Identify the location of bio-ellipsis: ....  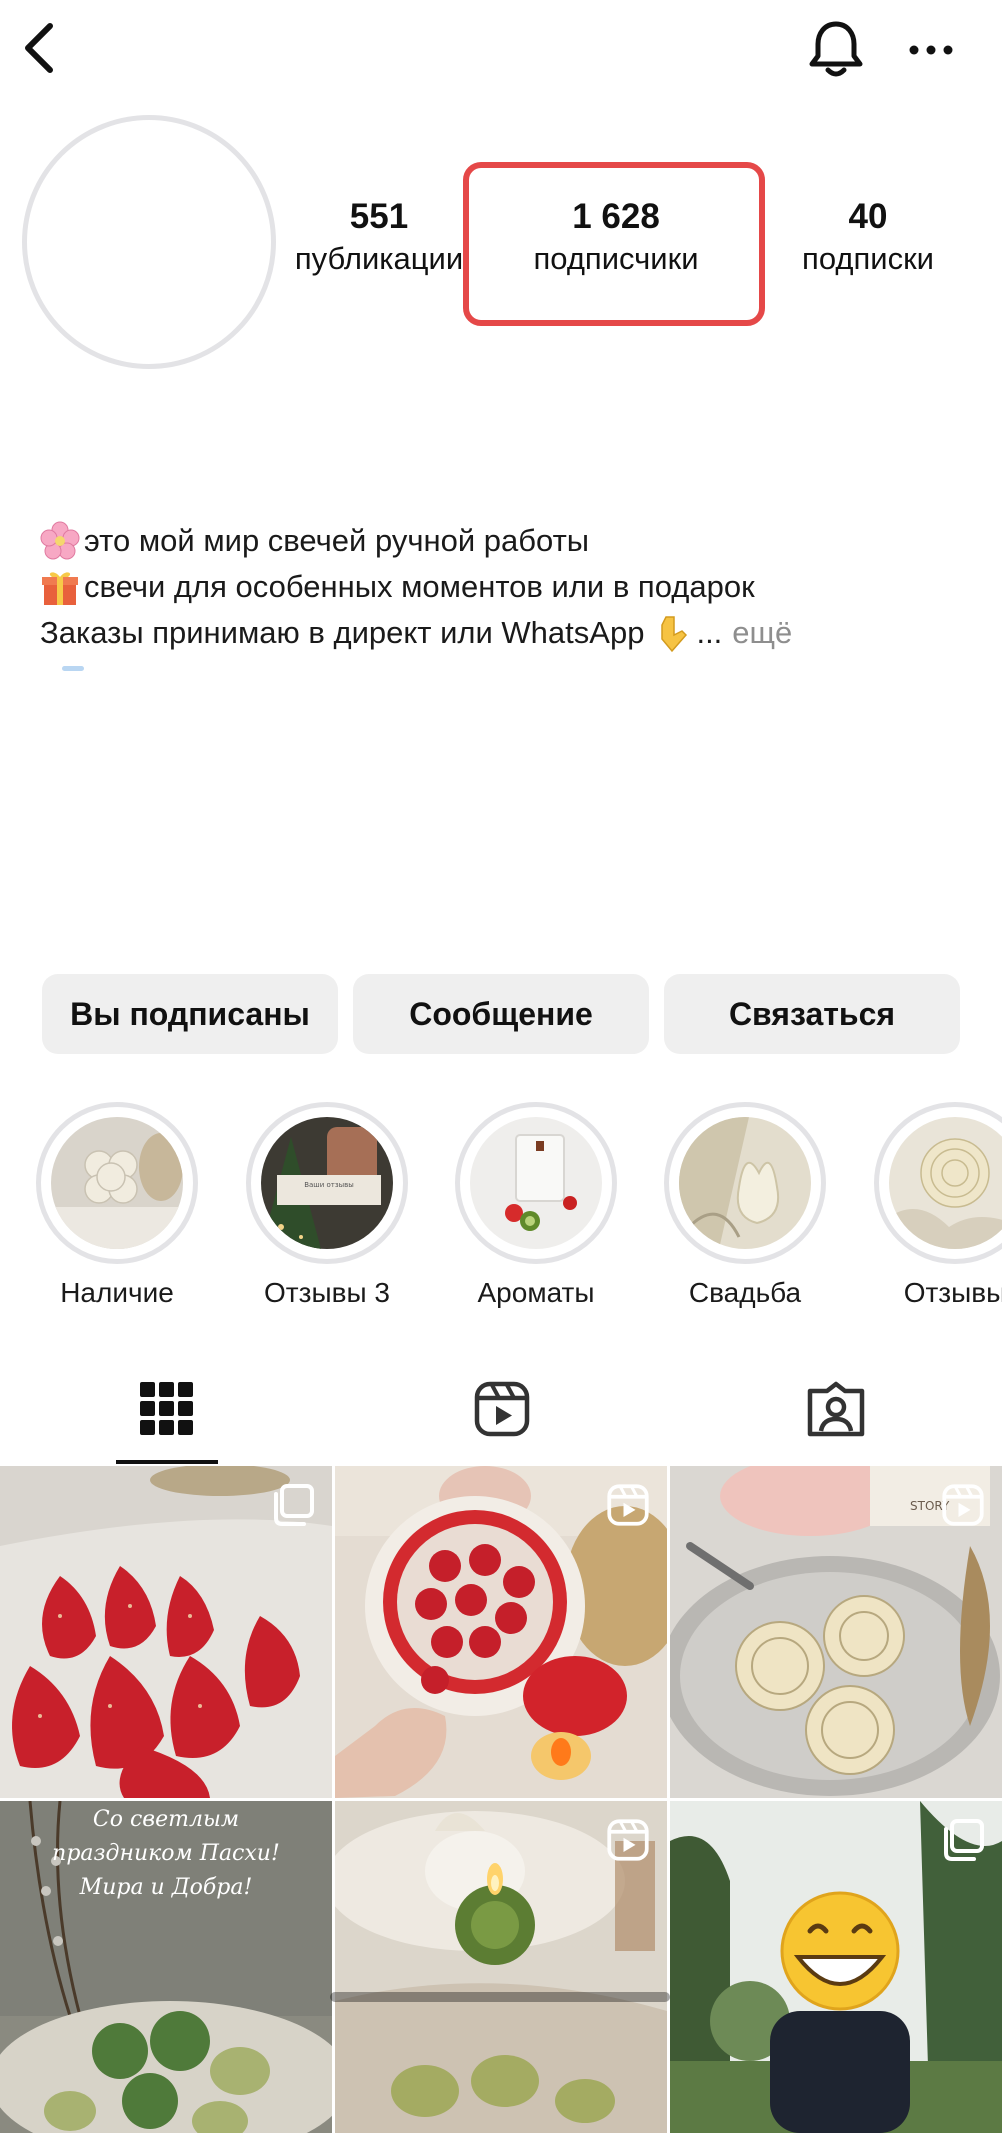
(709, 632).